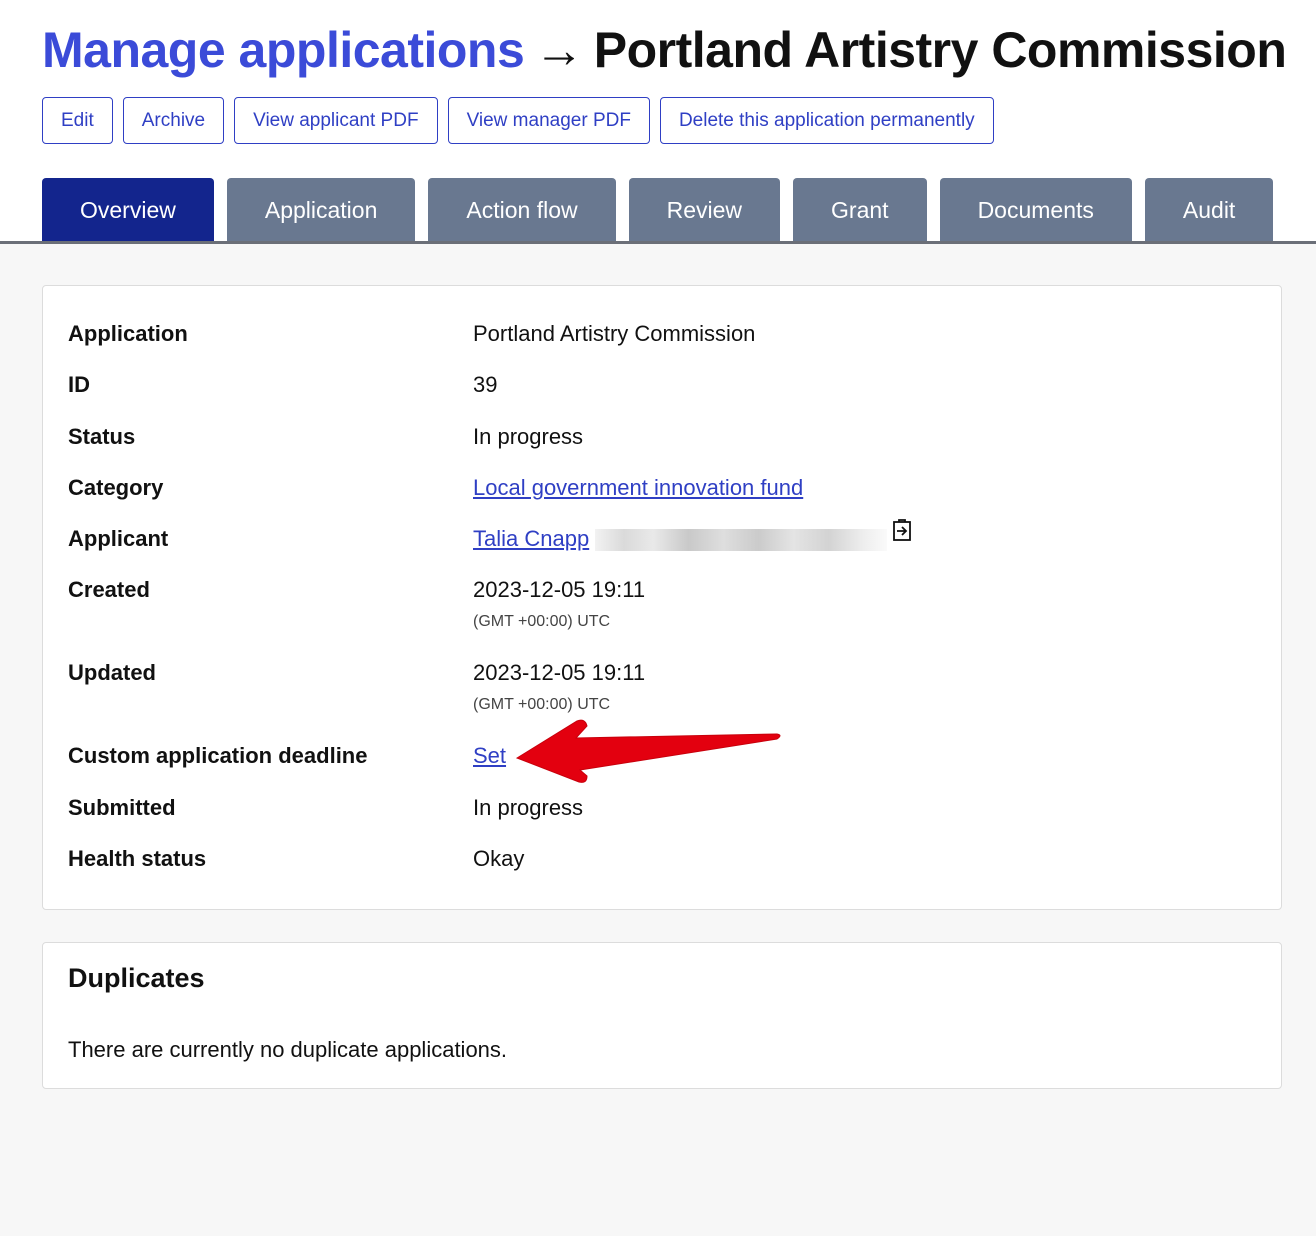 The width and height of the screenshot is (1316, 1236). I want to click on view-manager-pdf-button: View manager PDF, so click(548, 120).